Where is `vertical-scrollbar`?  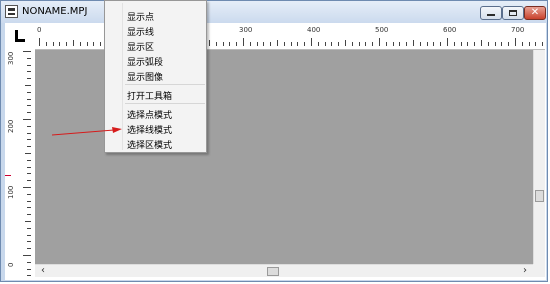
vertical-scrollbar is located at coordinates (539, 157).